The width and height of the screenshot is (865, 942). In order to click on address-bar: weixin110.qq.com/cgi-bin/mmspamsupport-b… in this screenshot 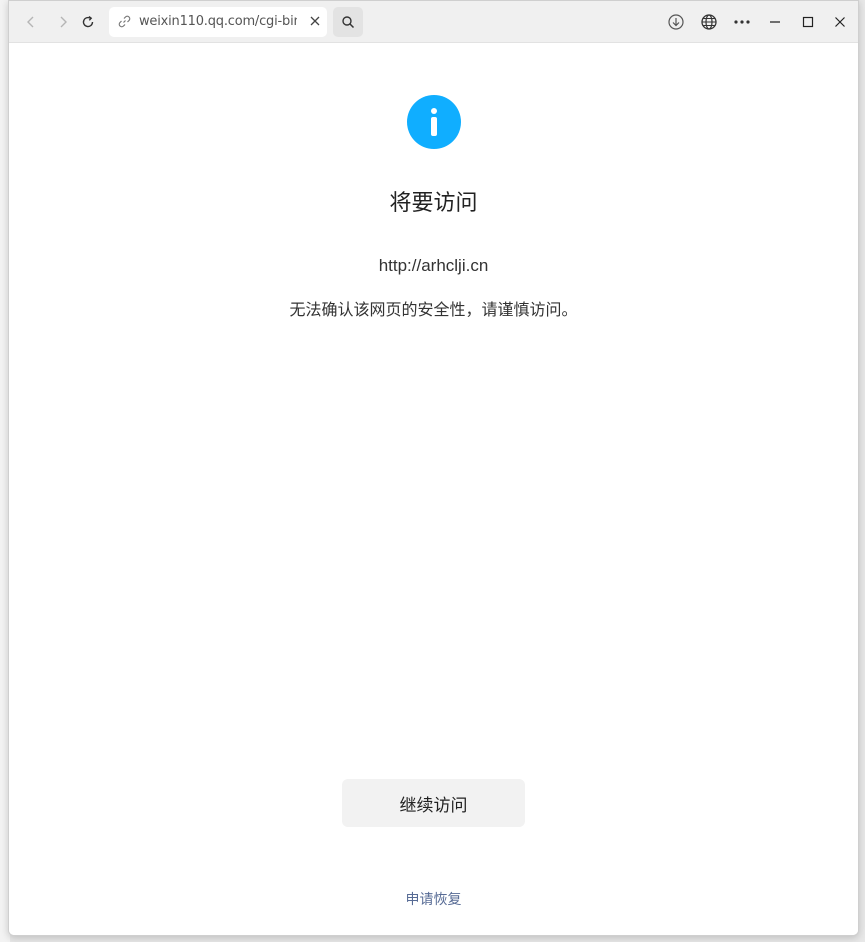, I will do `click(218, 22)`.